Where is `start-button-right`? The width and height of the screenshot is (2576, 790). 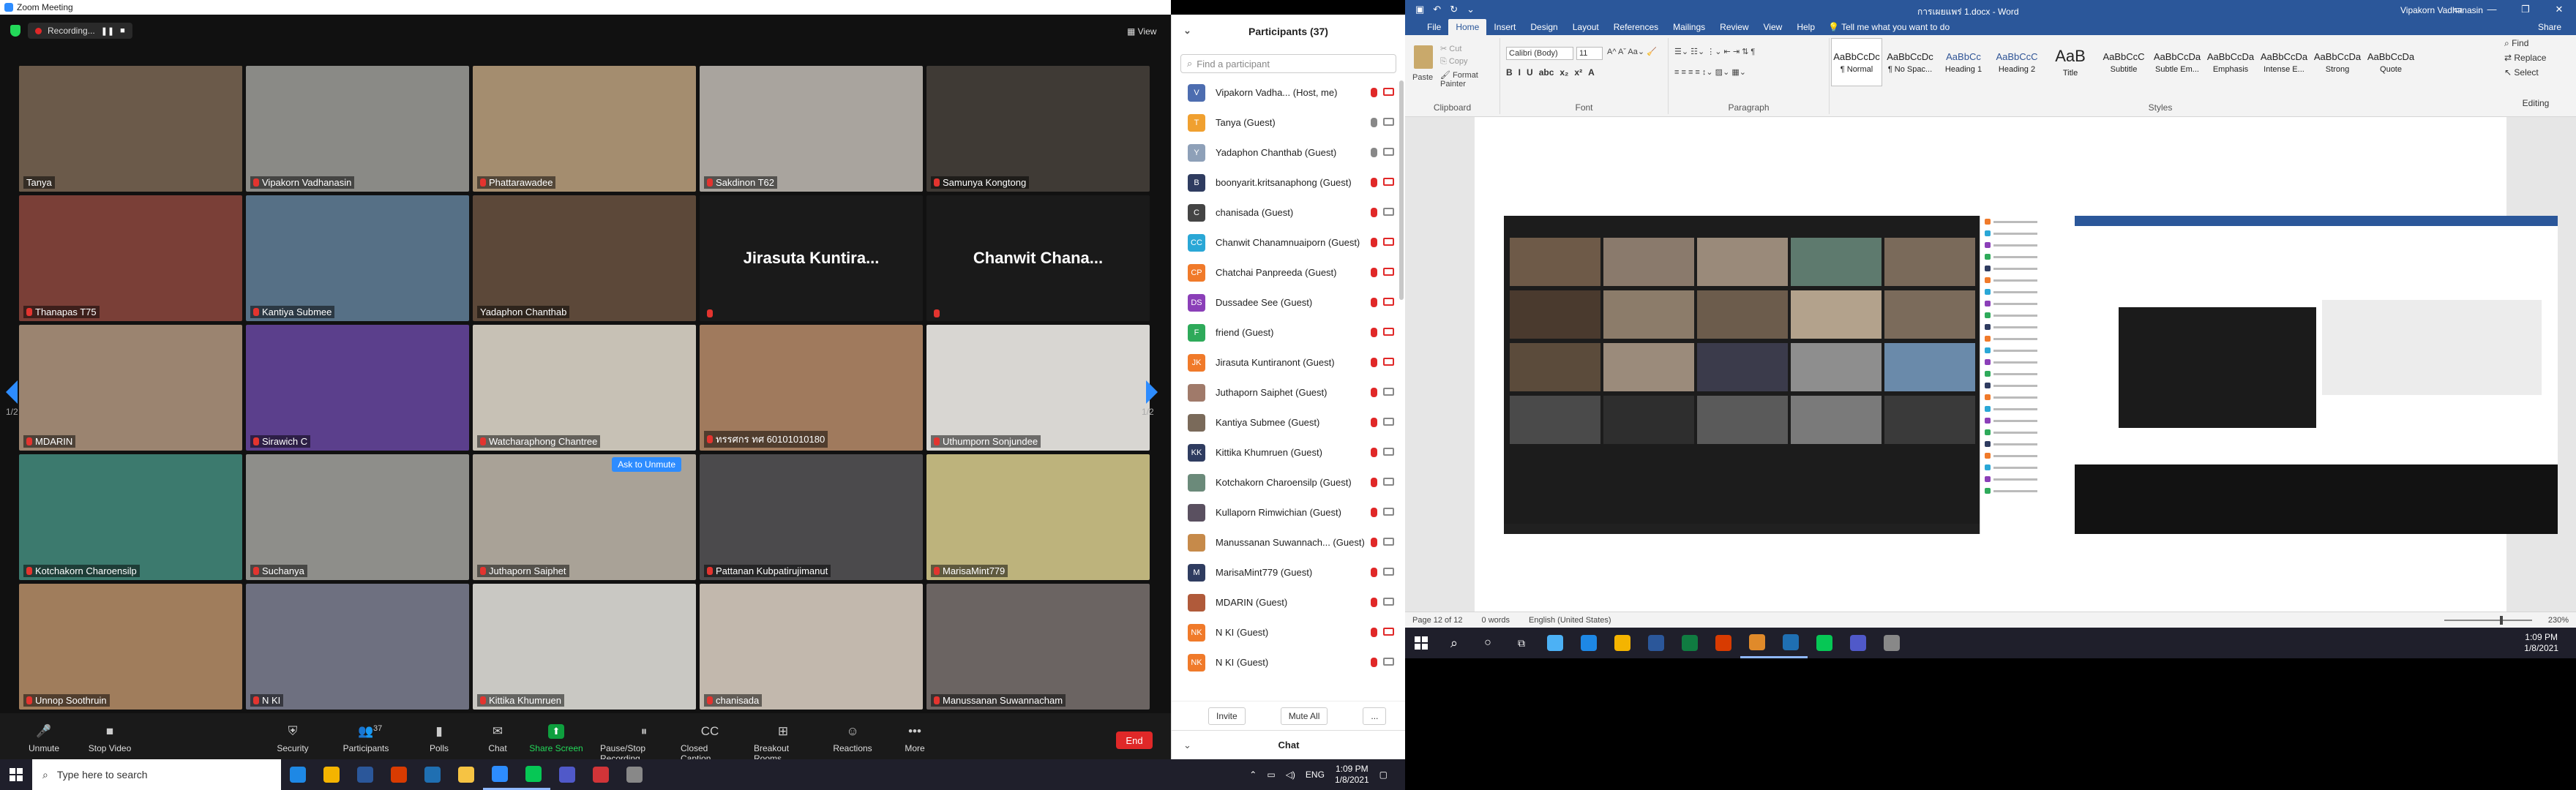 start-button-right is located at coordinates (1421, 643).